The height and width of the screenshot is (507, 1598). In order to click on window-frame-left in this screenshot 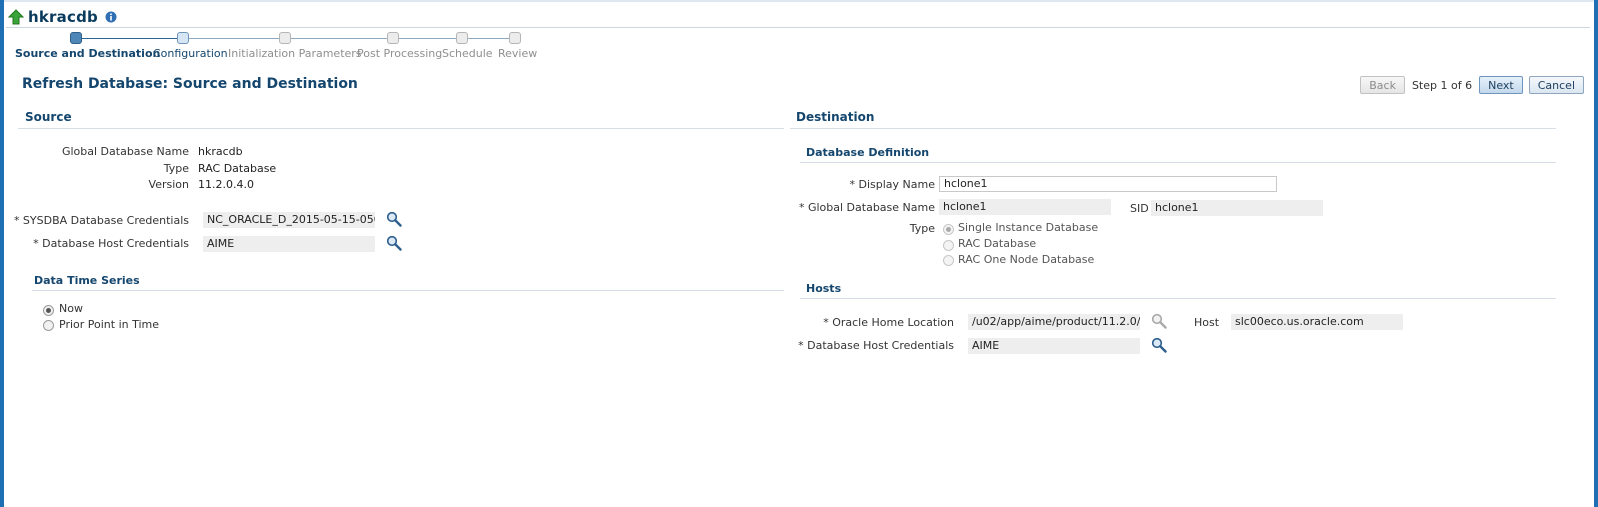, I will do `click(2, 253)`.